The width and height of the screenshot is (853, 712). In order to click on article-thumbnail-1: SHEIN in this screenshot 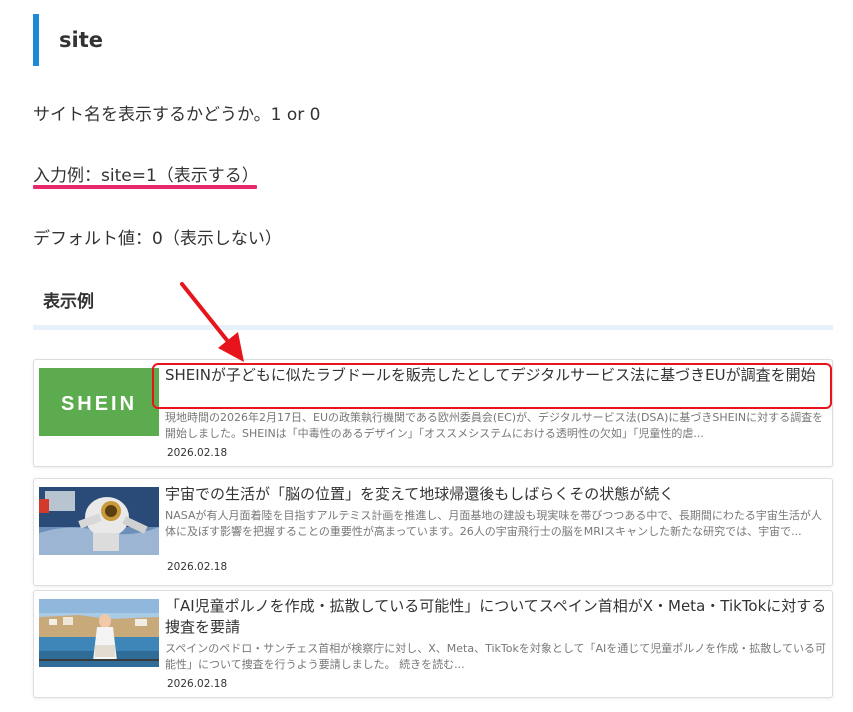, I will do `click(99, 402)`.